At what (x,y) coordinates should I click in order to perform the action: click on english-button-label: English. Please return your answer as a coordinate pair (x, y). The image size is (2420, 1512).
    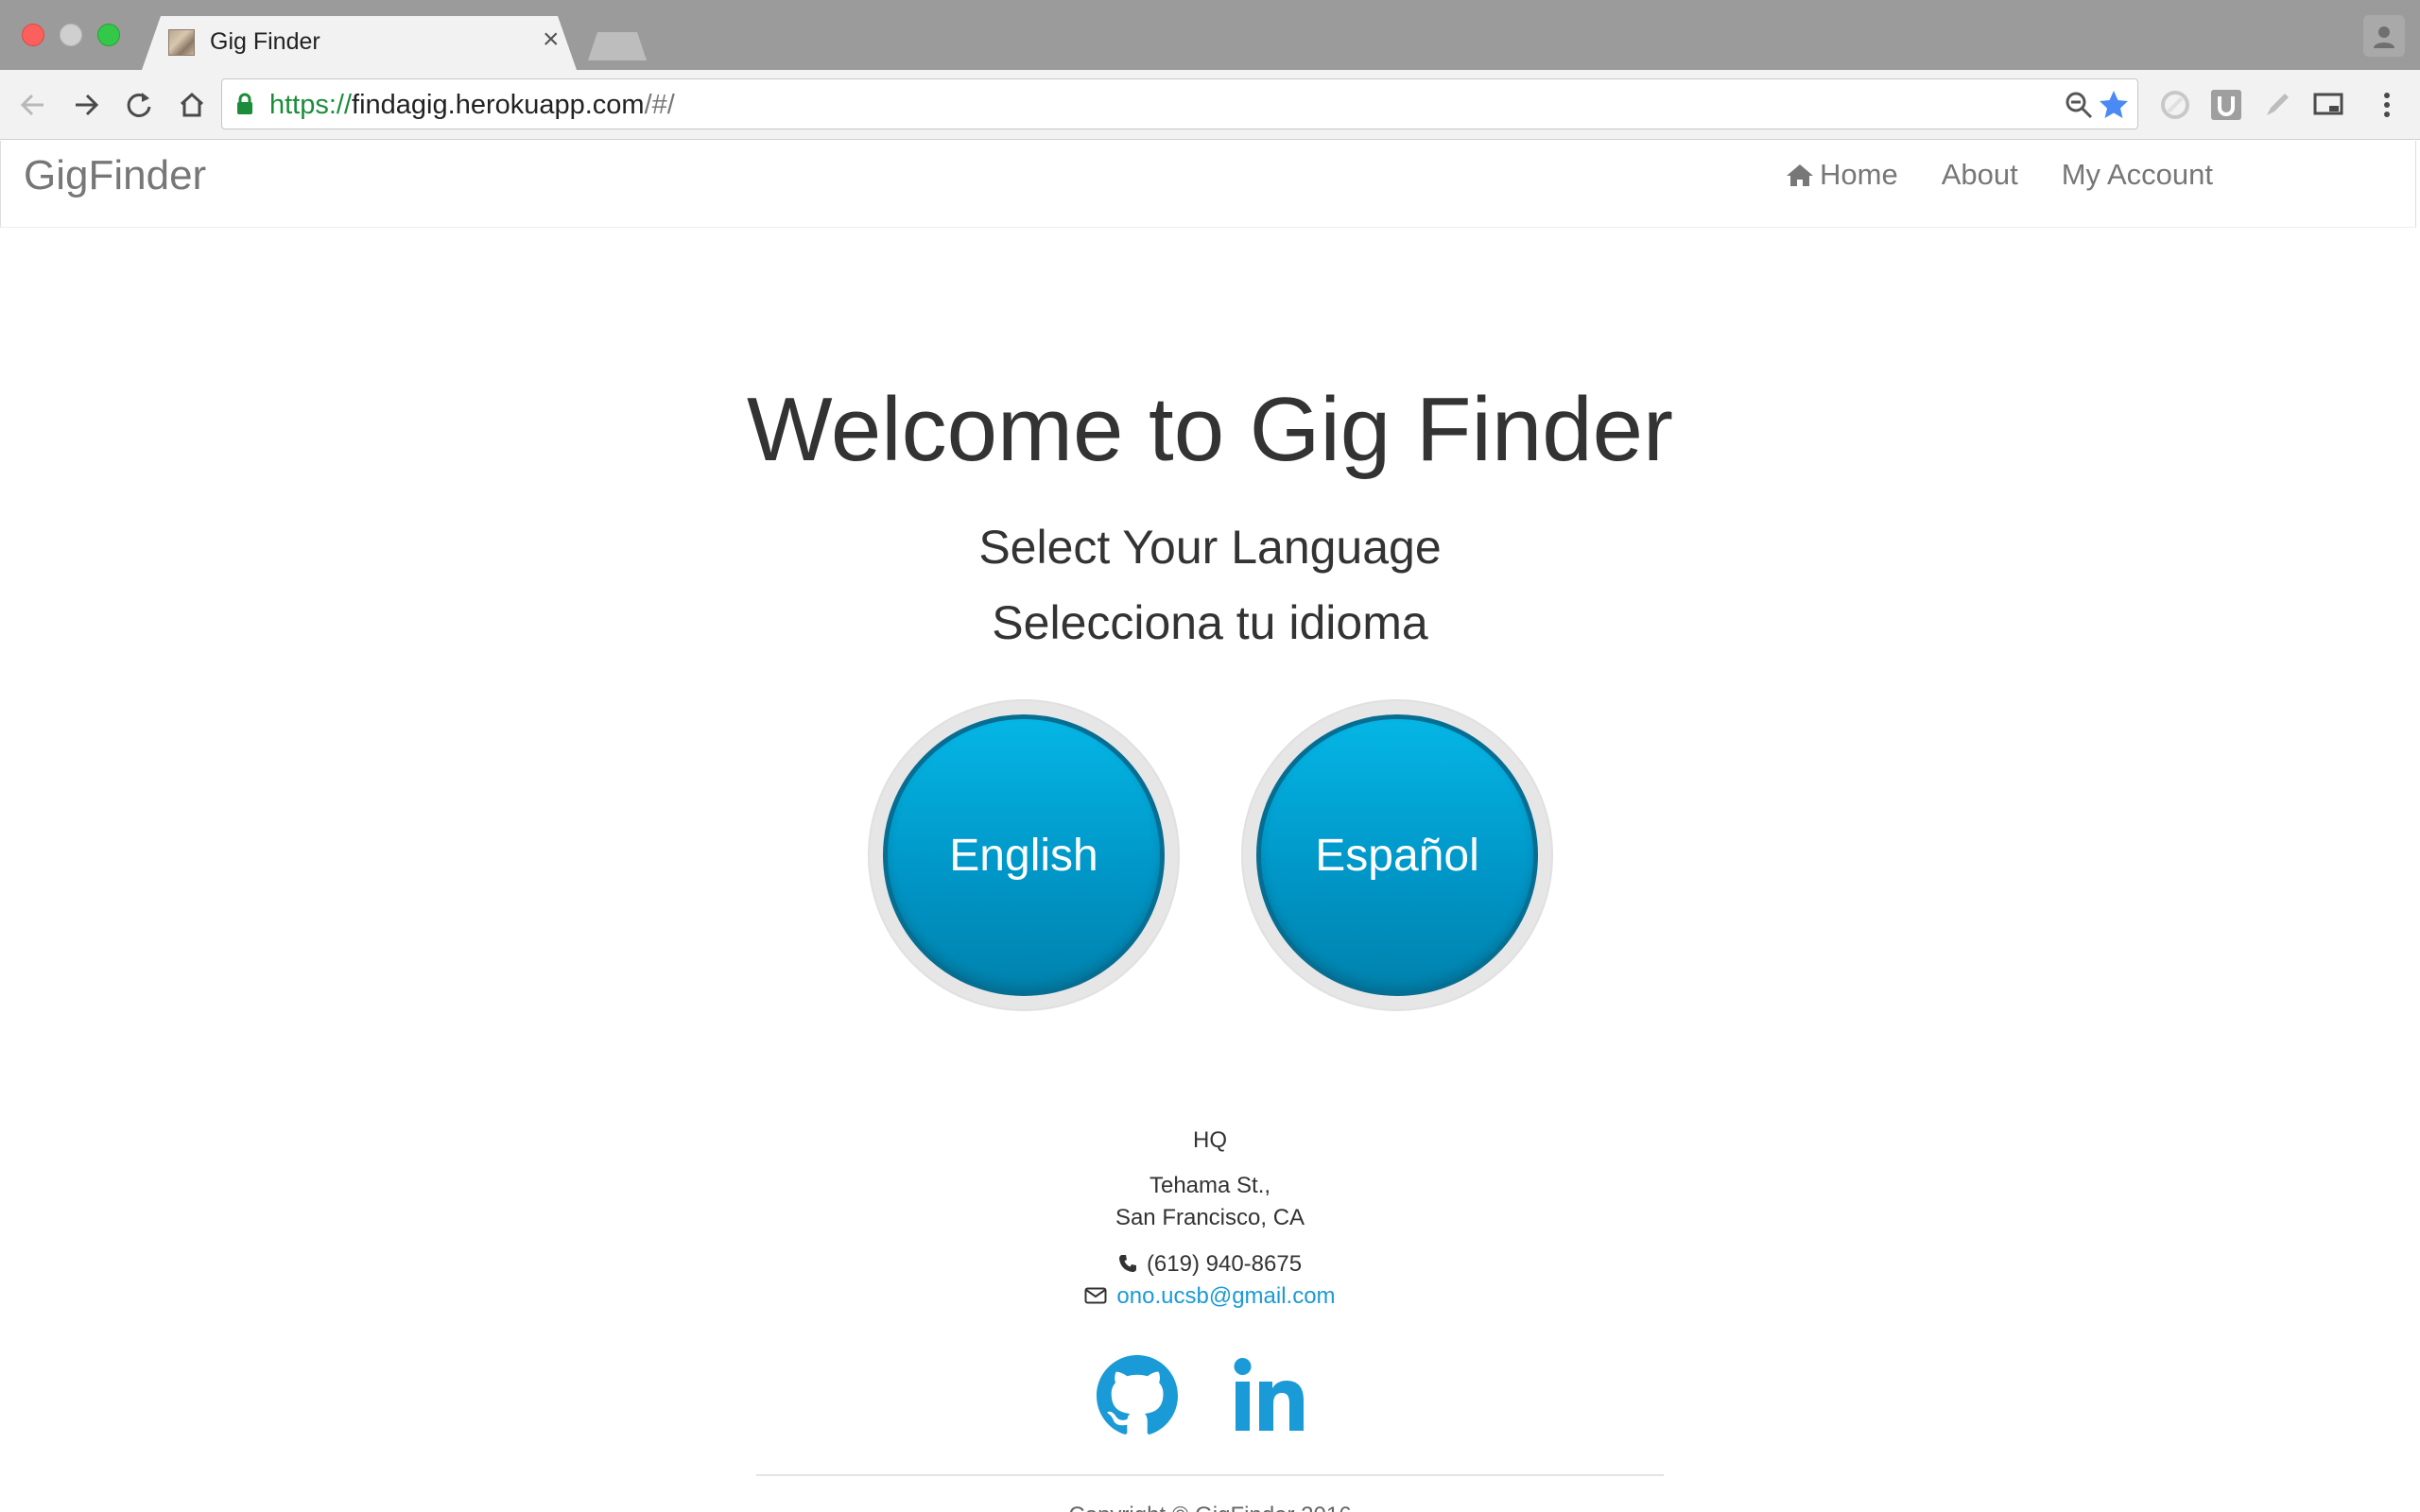
    Looking at the image, I should click on (1023, 855).